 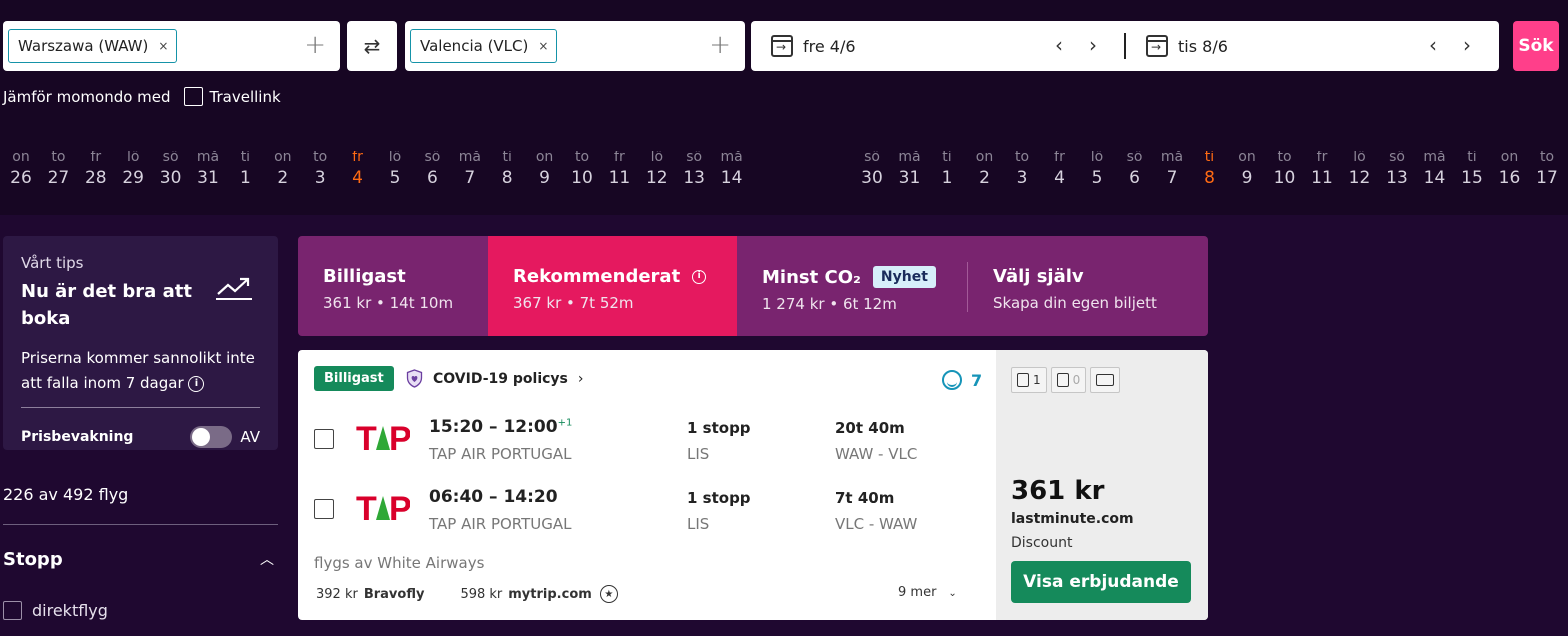 What do you see at coordinates (1093, 45) in the screenshot?
I see `depart-next-icon: ›` at bounding box center [1093, 45].